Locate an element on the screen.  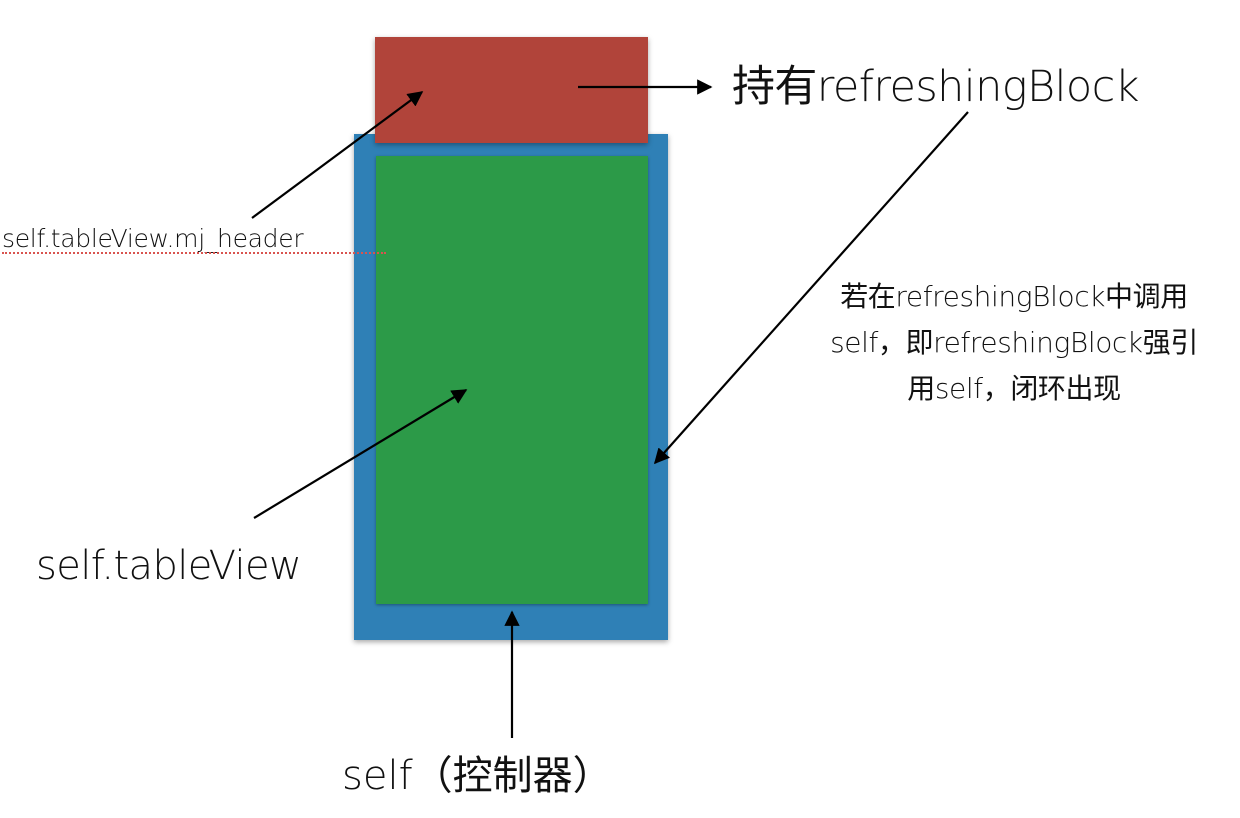
retain-cycle-note-line: 用self，闭环出现 is located at coordinates (1014, 388).